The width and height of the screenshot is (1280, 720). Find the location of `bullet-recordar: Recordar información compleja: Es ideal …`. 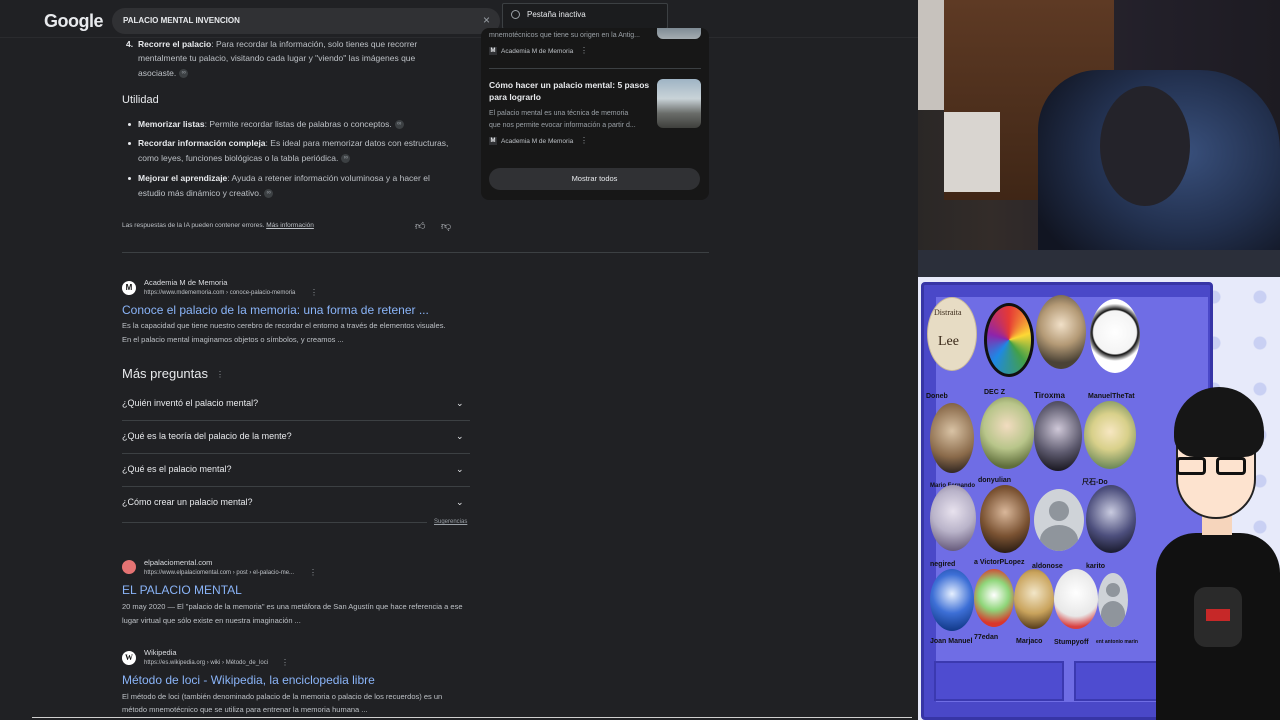

bullet-recordar: Recordar información compleja: Es ideal … is located at coordinates (293, 143).